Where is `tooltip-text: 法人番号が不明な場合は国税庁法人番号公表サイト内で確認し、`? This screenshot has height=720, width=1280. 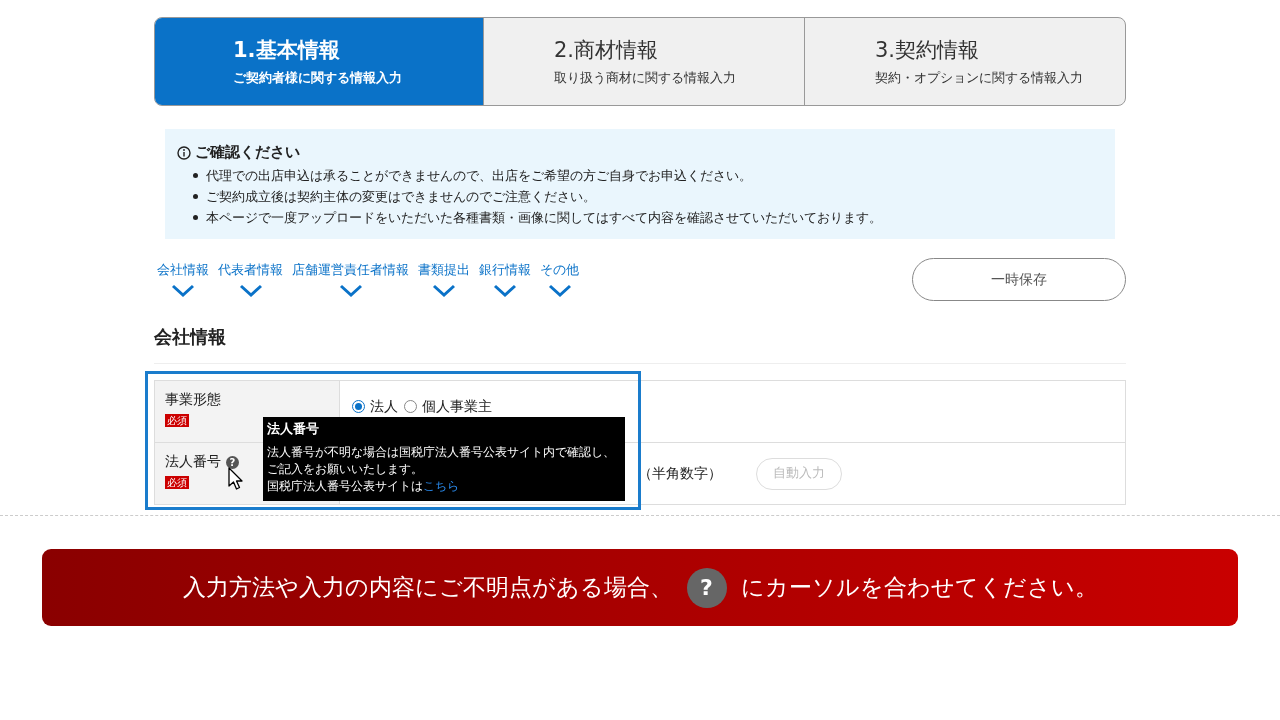
tooltip-text: 法人番号が不明な場合は国税庁法人番号公表サイト内で確認し、 is located at coordinates (441, 452).